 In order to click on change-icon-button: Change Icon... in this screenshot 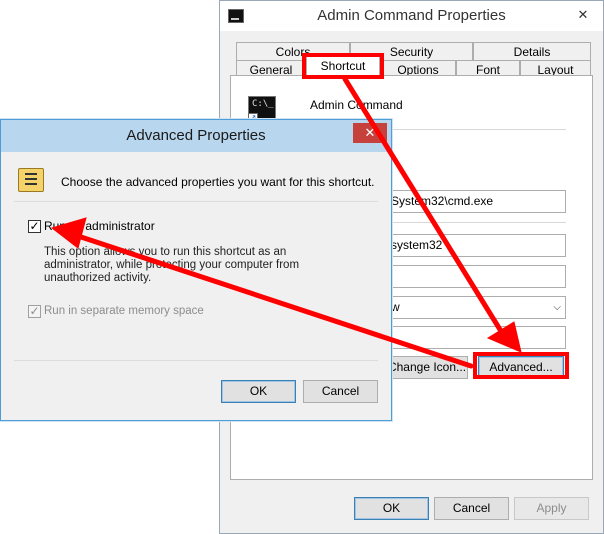, I will do `click(427, 367)`.